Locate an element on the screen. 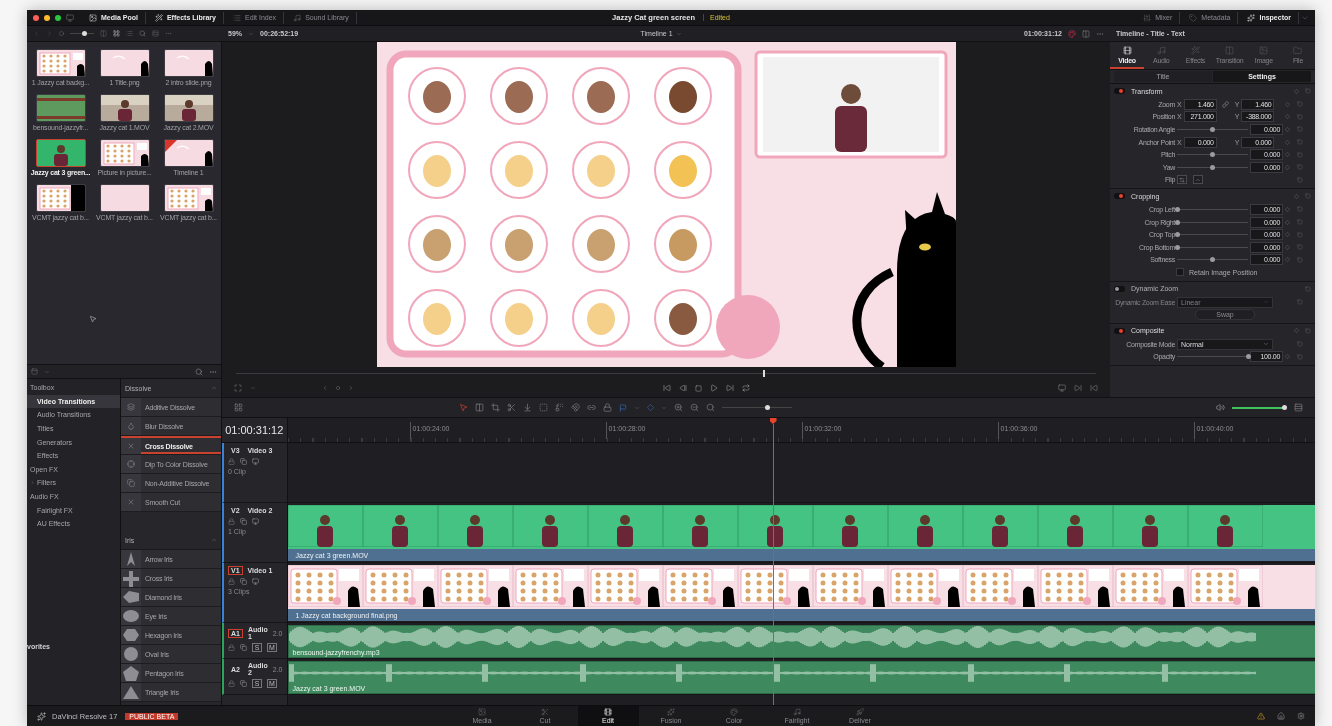 The height and width of the screenshot is (726, 1332). playhead is located at coordinates (773, 561).